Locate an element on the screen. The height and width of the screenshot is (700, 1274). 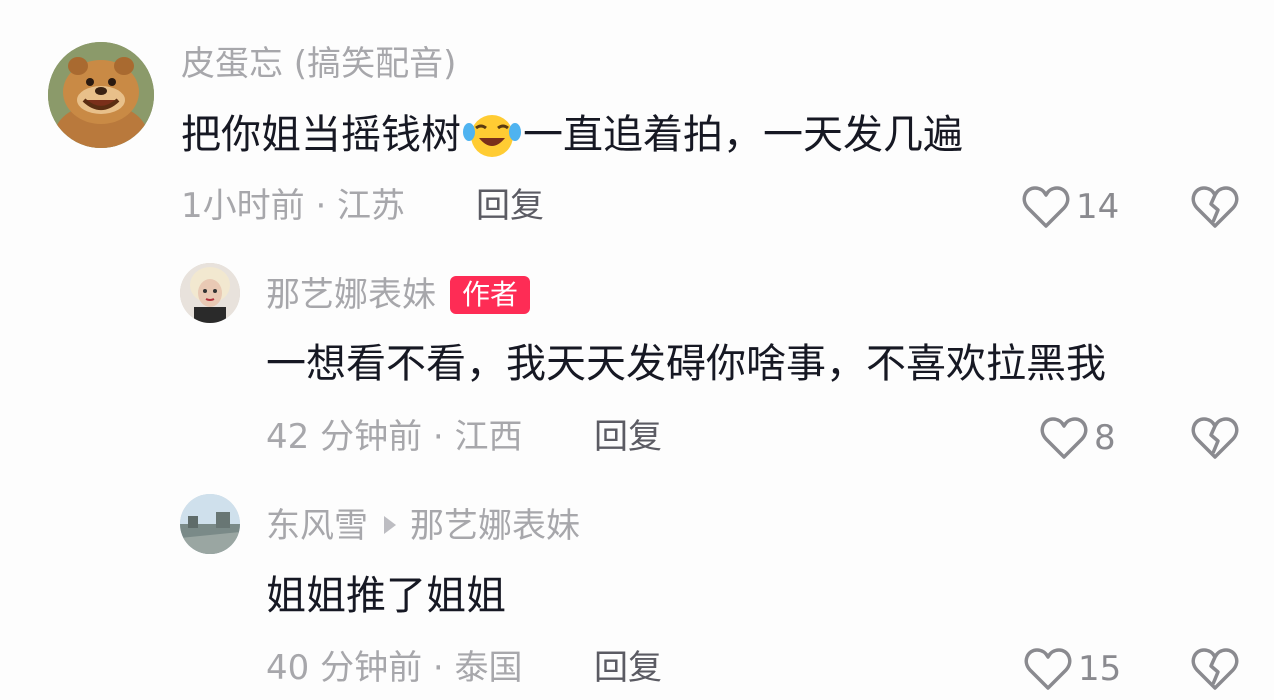
comment-text: 一想看不看，我天天发碍你啥事，不喜欢拉黑我 is located at coordinates (686, 364).